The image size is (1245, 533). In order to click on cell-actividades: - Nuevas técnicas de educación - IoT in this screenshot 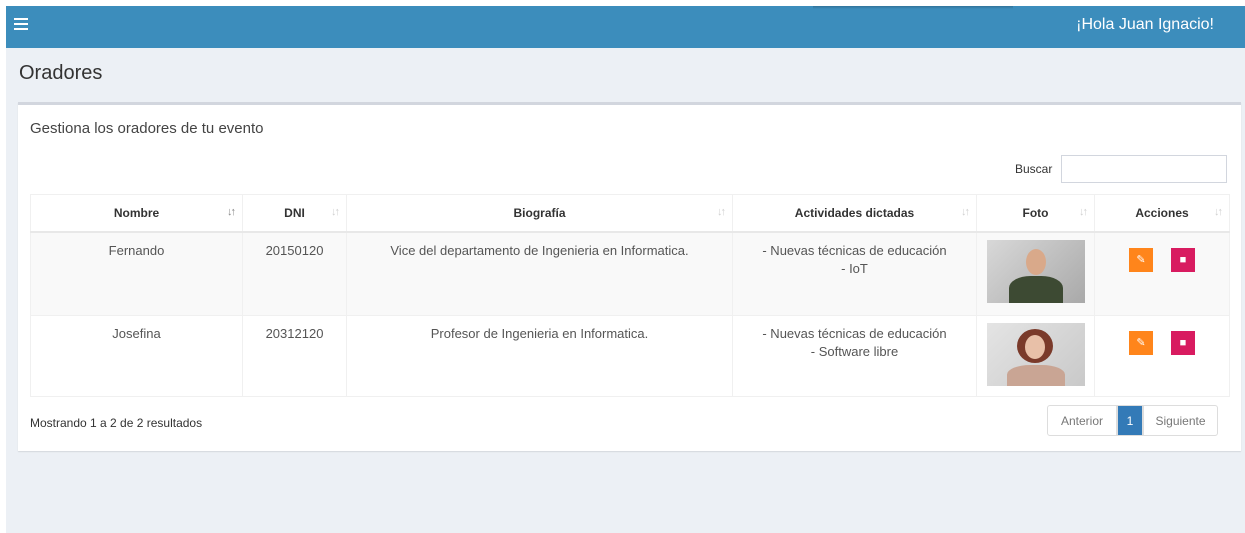, I will do `click(854, 273)`.